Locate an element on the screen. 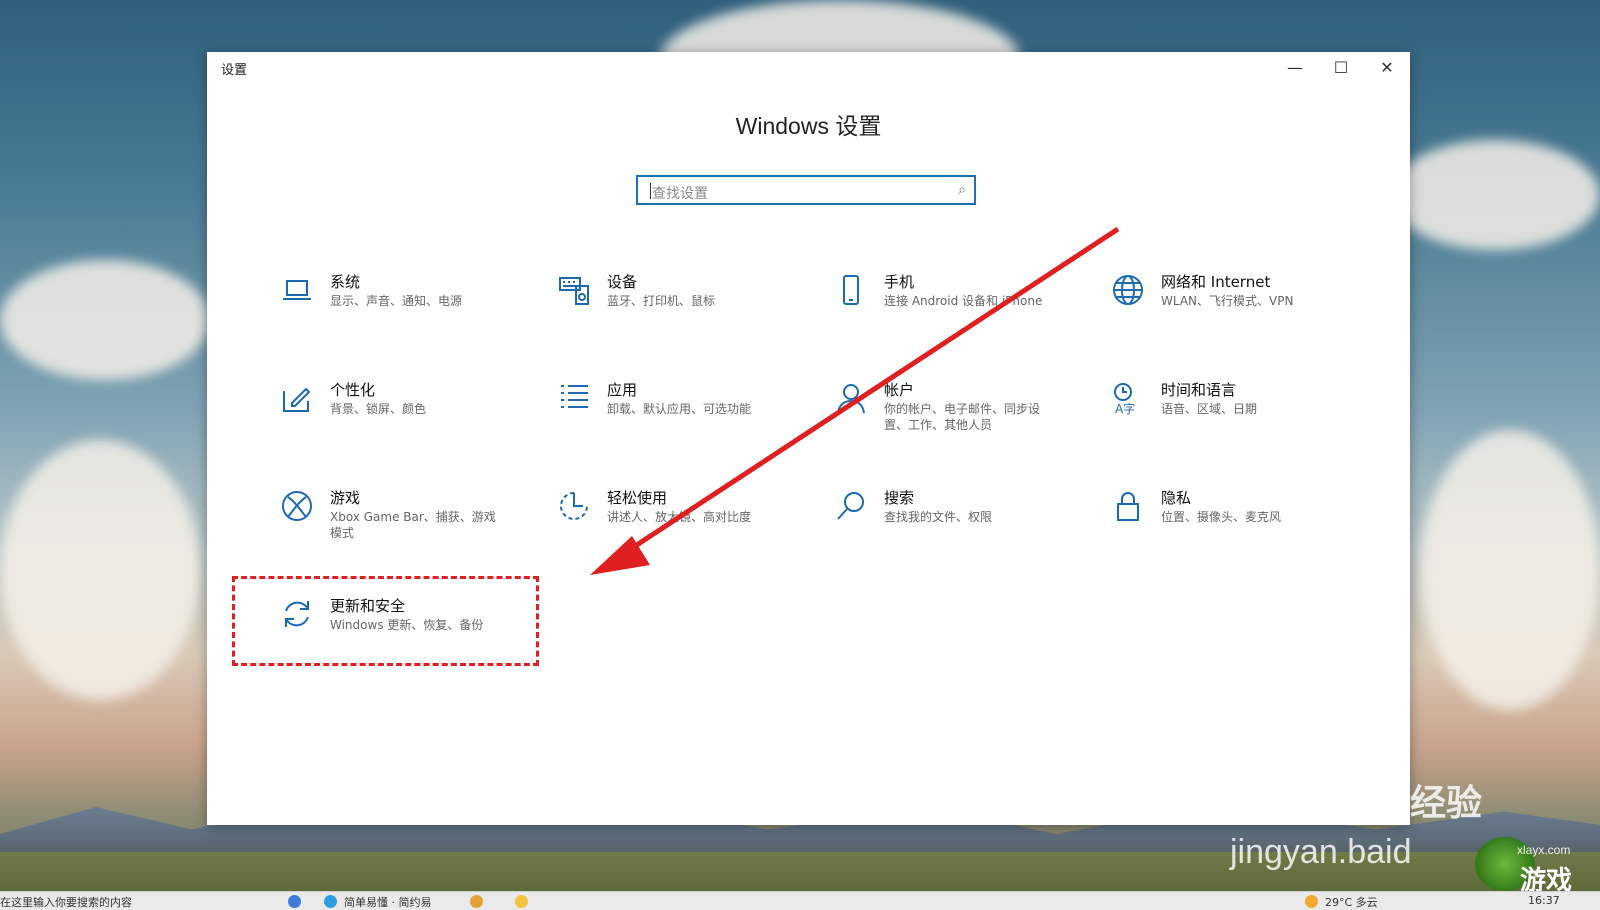 The image size is (1600, 910). xbox-icon is located at coordinates (297, 506).